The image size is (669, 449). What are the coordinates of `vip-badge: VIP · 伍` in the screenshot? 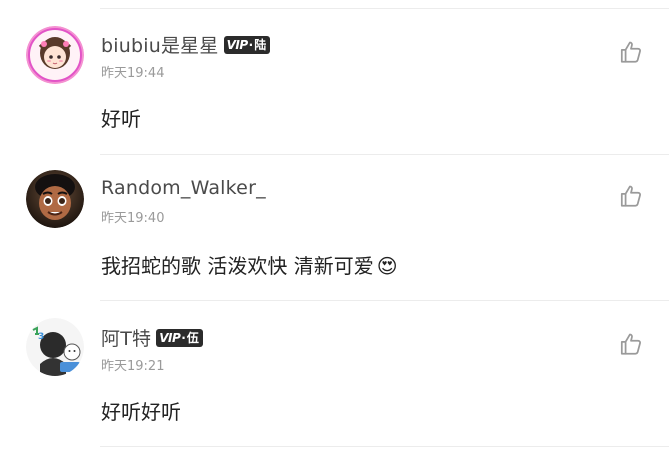 It's located at (179, 337).